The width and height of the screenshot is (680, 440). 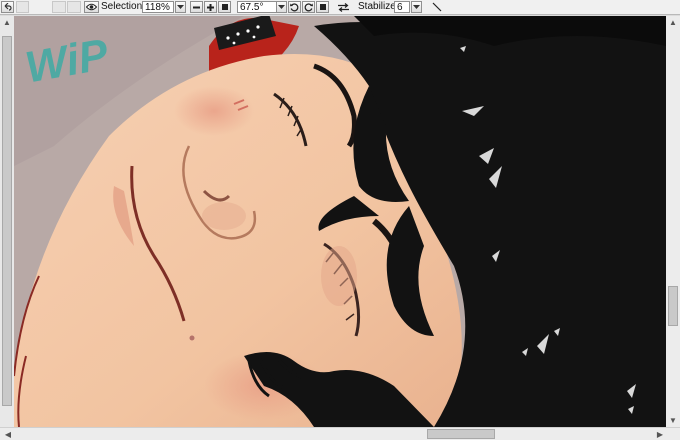 What do you see at coordinates (673, 306) in the screenshot?
I see `vertical-scroll-thumb` at bounding box center [673, 306].